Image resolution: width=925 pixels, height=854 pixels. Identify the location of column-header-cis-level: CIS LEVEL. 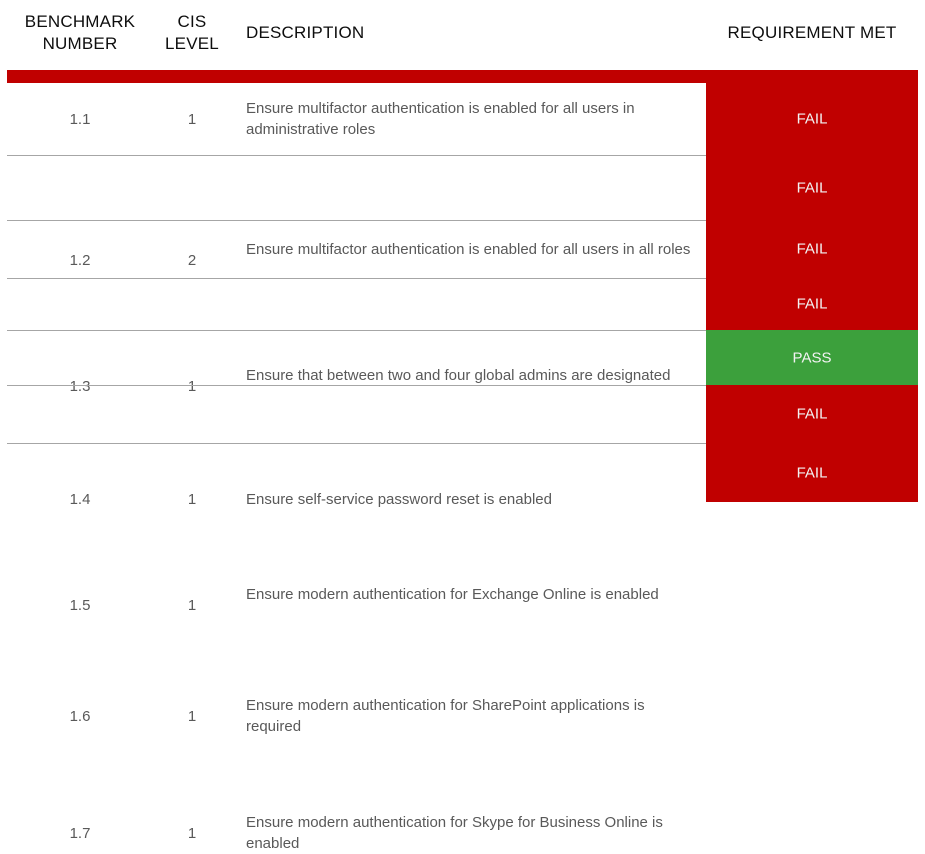
(192, 32).